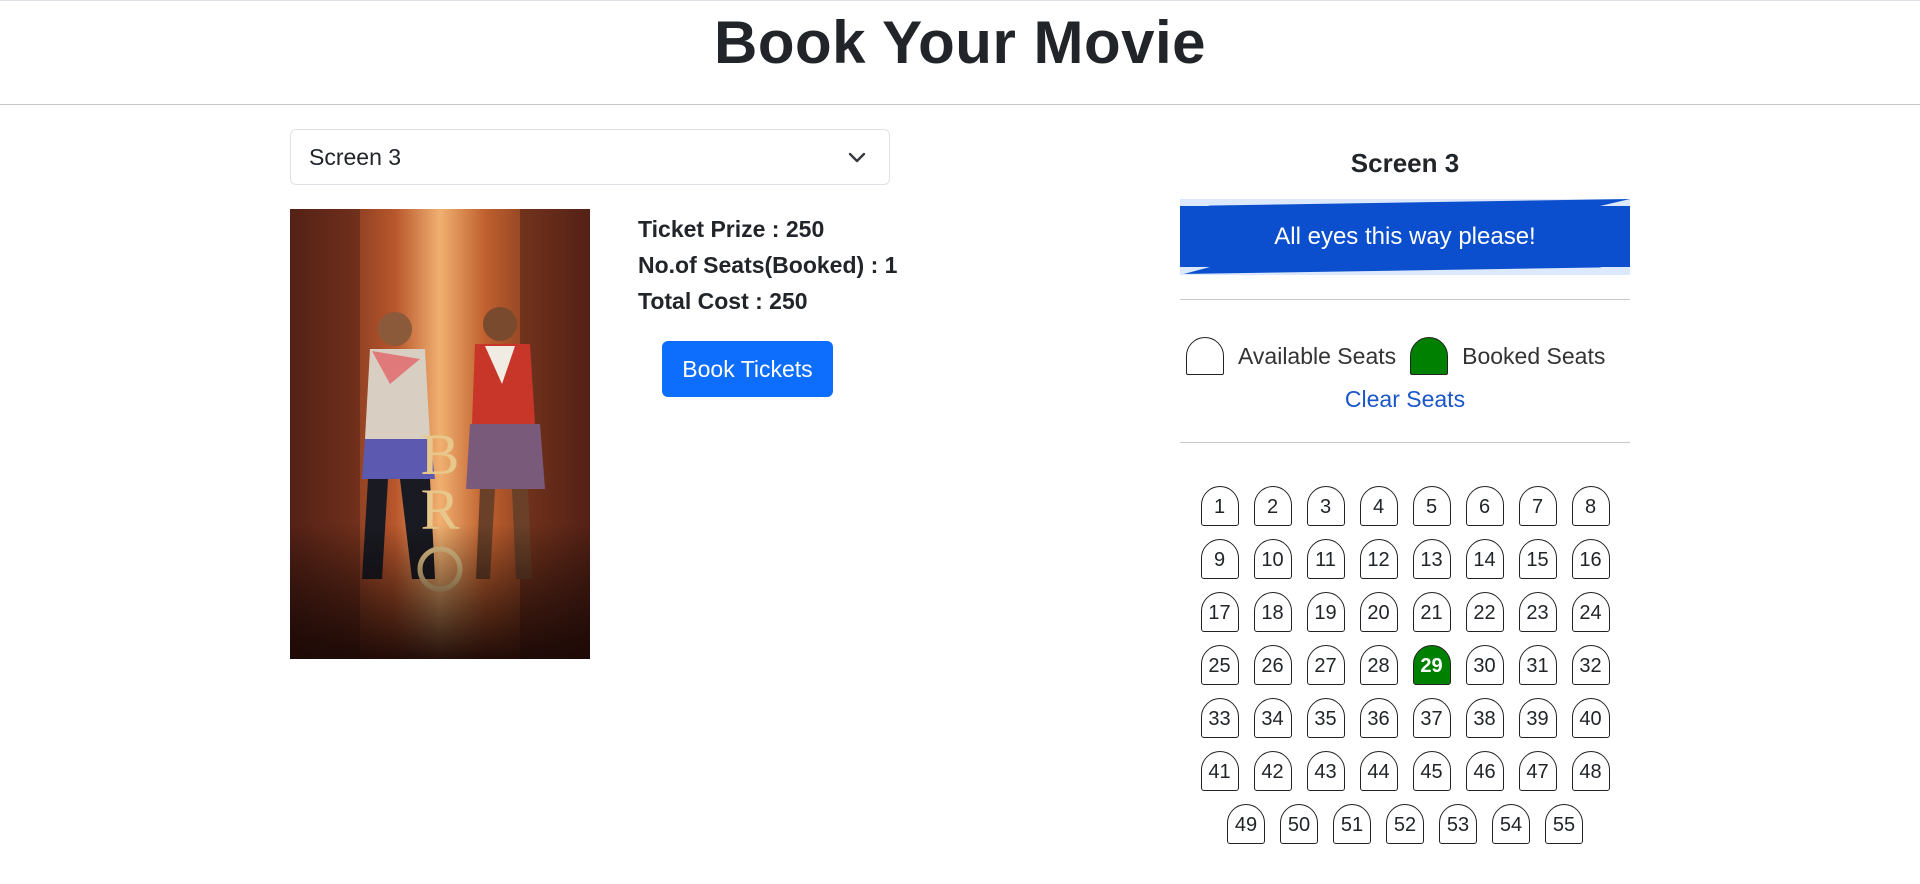 The width and height of the screenshot is (1920, 884). Describe the element at coordinates (1378, 559) in the screenshot. I see `seat-12: 12` at that location.